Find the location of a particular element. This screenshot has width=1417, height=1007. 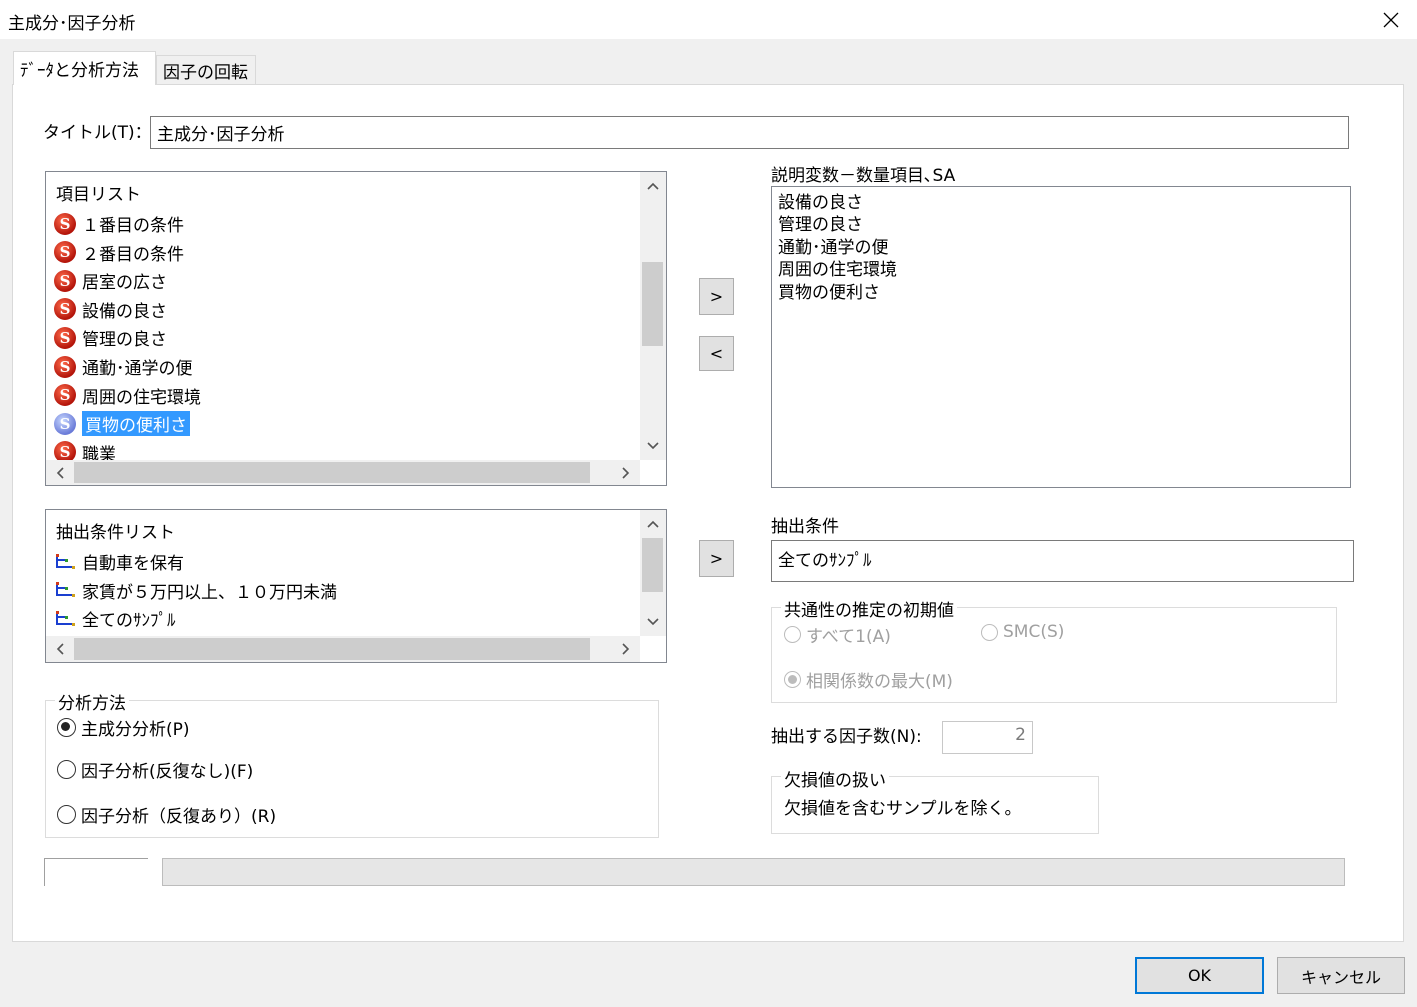

missing-value-text: 欠損値を含むサンプルを除く。 is located at coordinates (903, 809).